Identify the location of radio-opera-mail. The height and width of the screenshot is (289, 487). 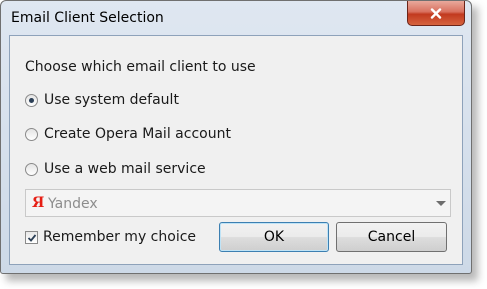
(31, 134).